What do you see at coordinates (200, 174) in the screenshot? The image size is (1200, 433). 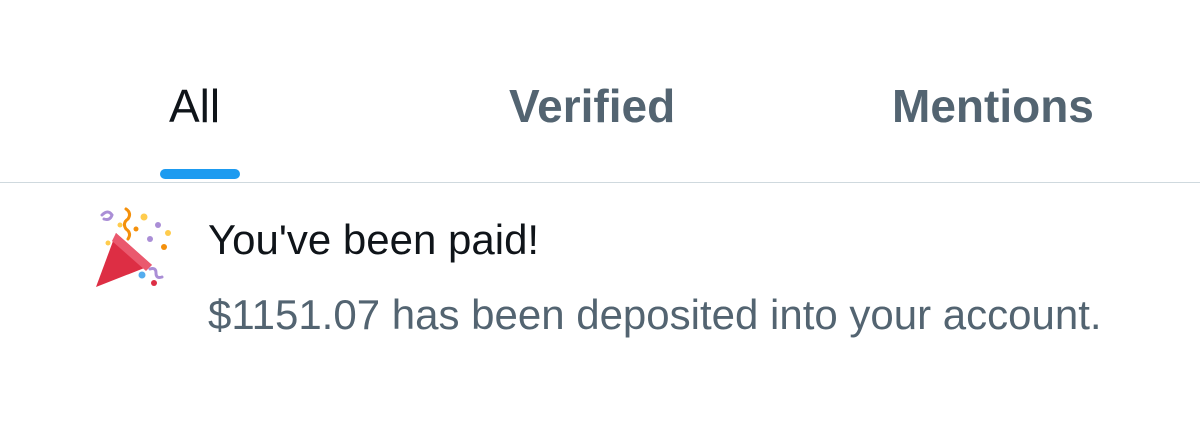 I see `active-tab-indicator` at bounding box center [200, 174].